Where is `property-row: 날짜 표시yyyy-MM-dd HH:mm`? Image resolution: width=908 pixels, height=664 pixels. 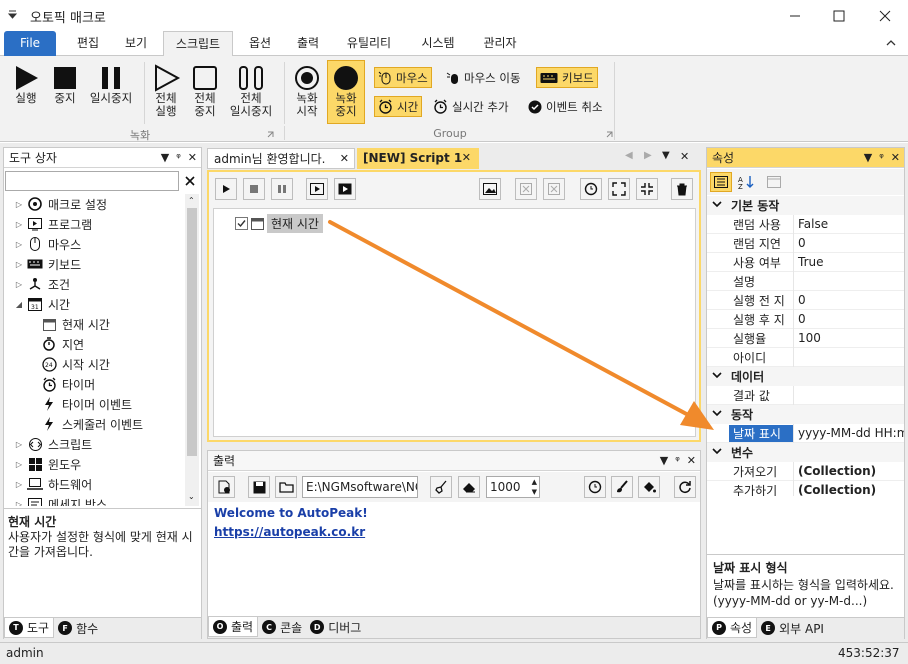
property-row: 날짜 표시yyyy-MM-dd HH:mm is located at coordinates (805, 433).